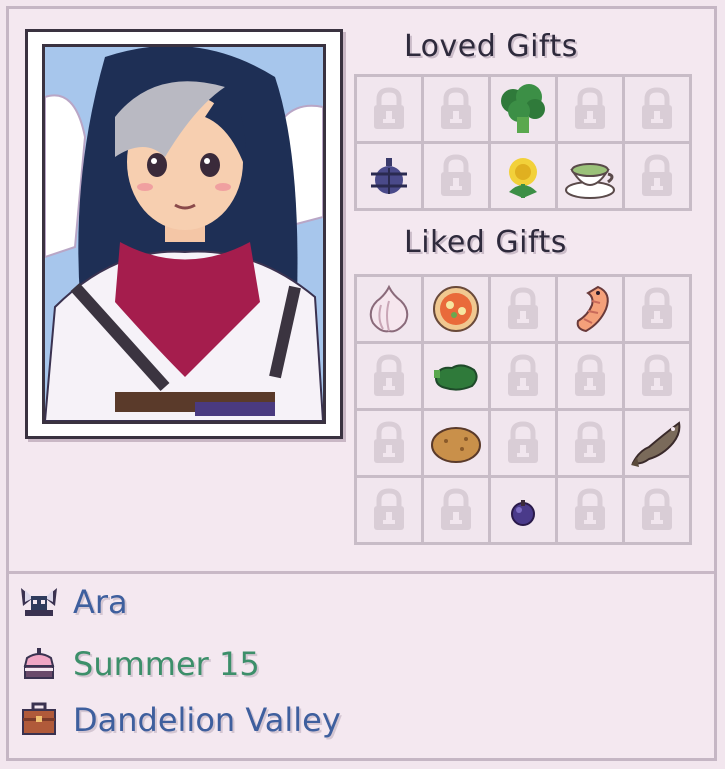  What do you see at coordinates (523, 513) in the screenshot?
I see `berry-icon` at bounding box center [523, 513].